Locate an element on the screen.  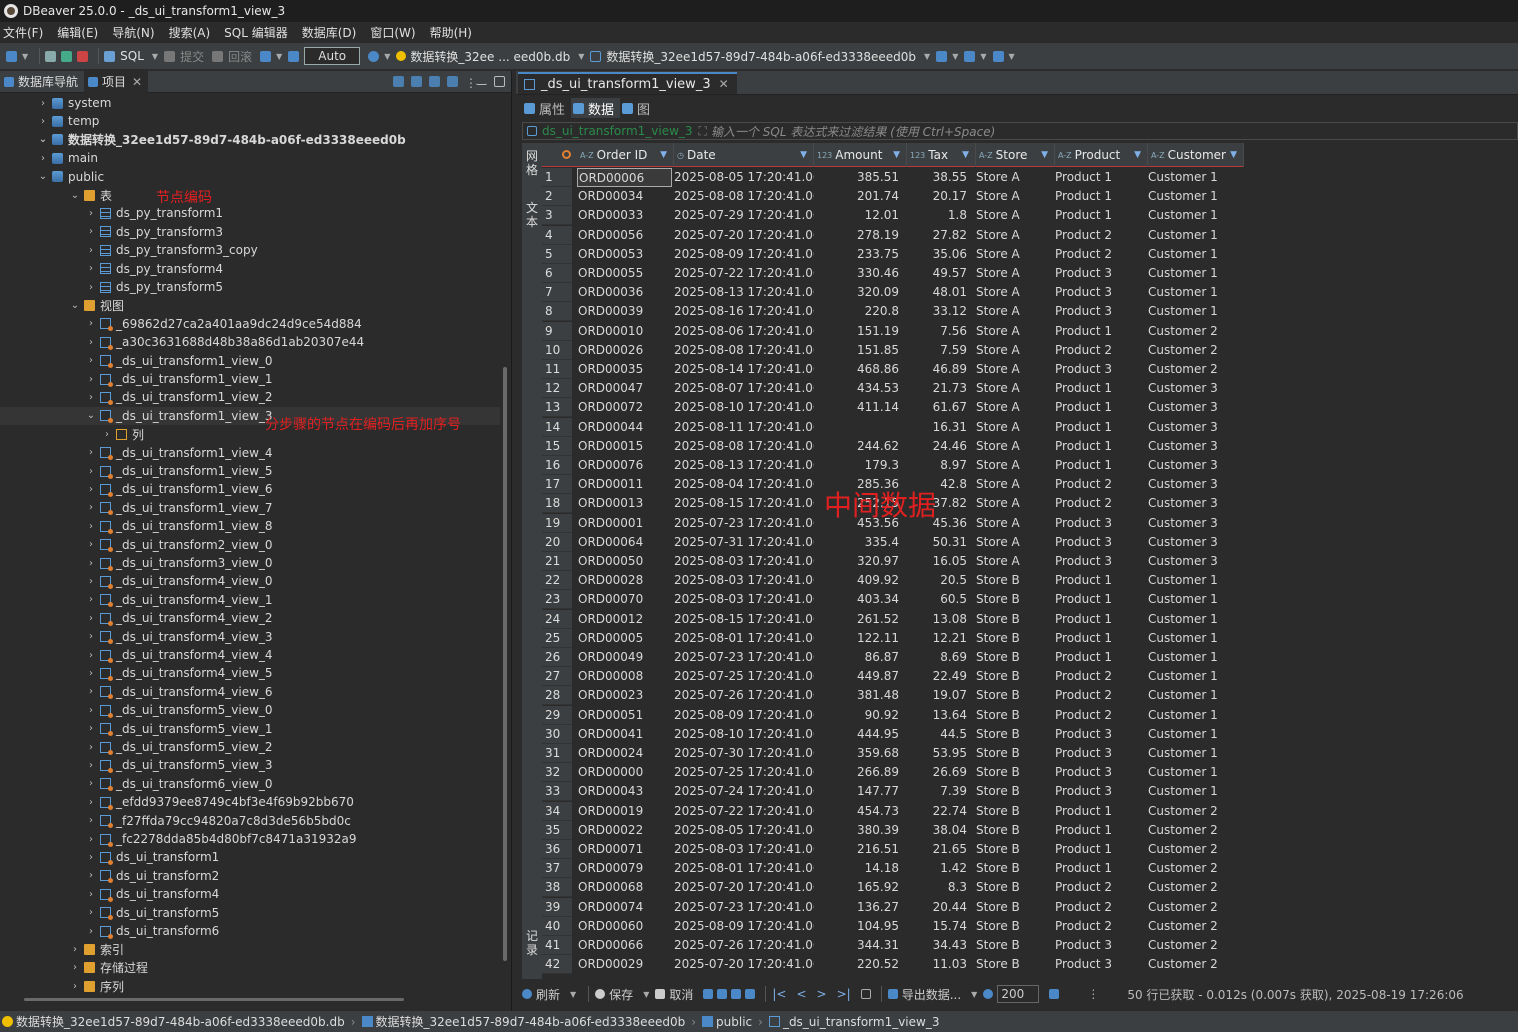
tree-node: › _ds_ui_transform1_view_4 is located at coordinates (179, 453).